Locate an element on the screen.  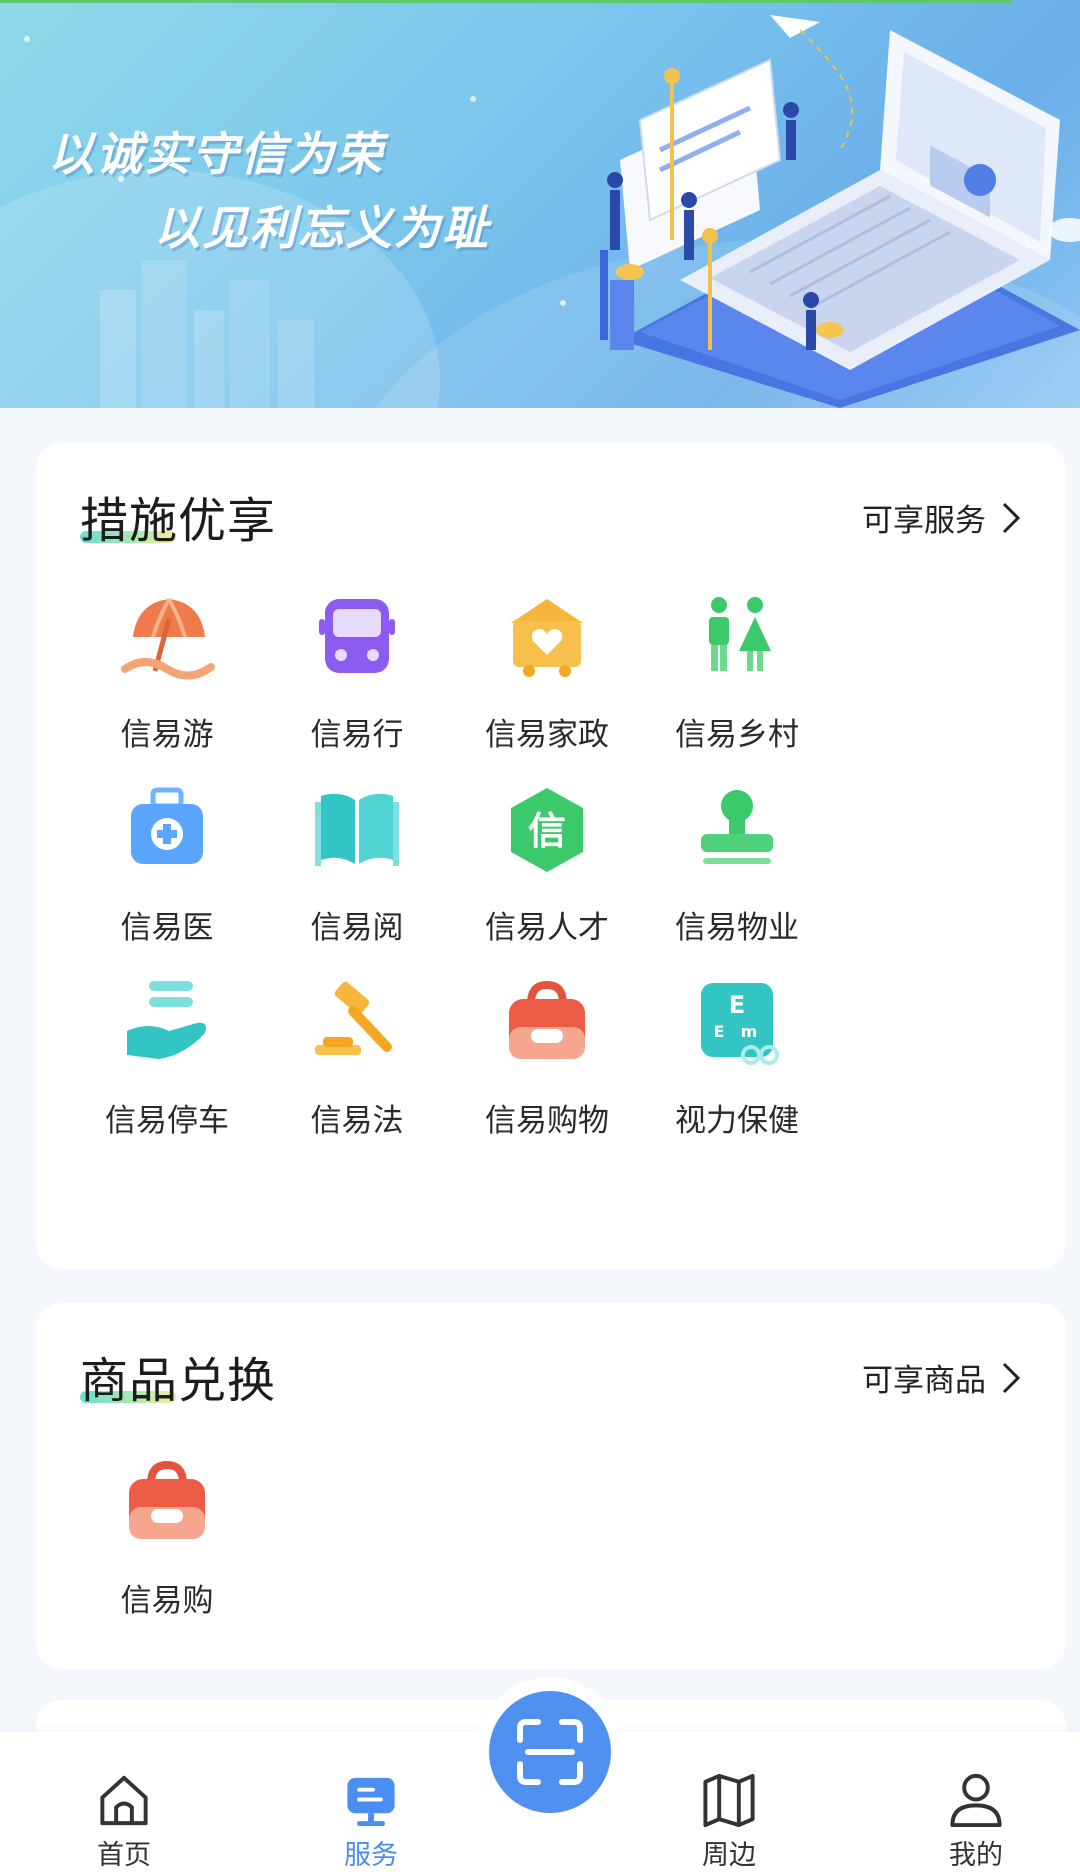
top-progress-line is located at coordinates (506, 1).